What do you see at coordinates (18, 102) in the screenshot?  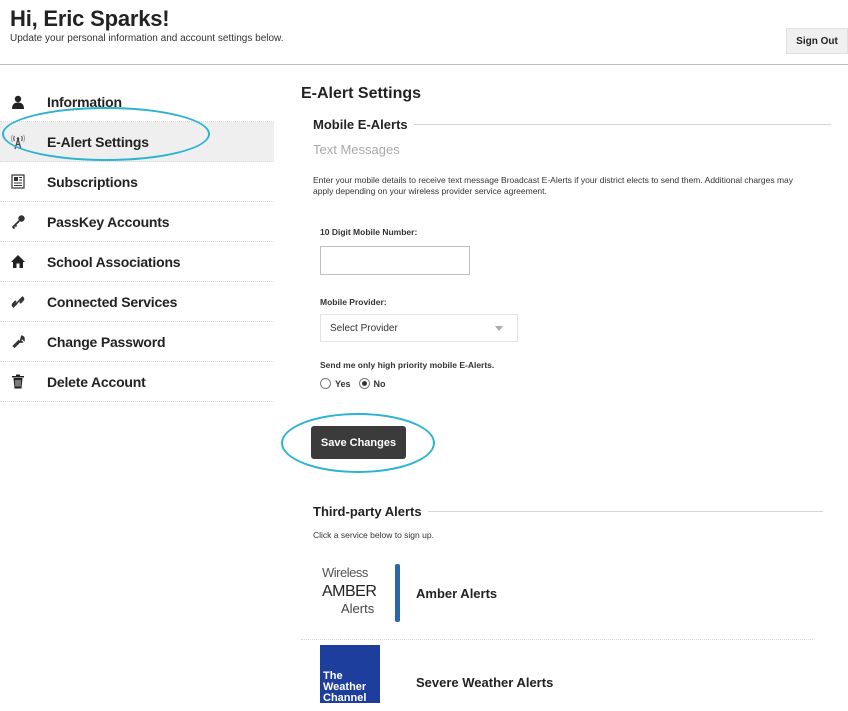 I see `user-icon` at bounding box center [18, 102].